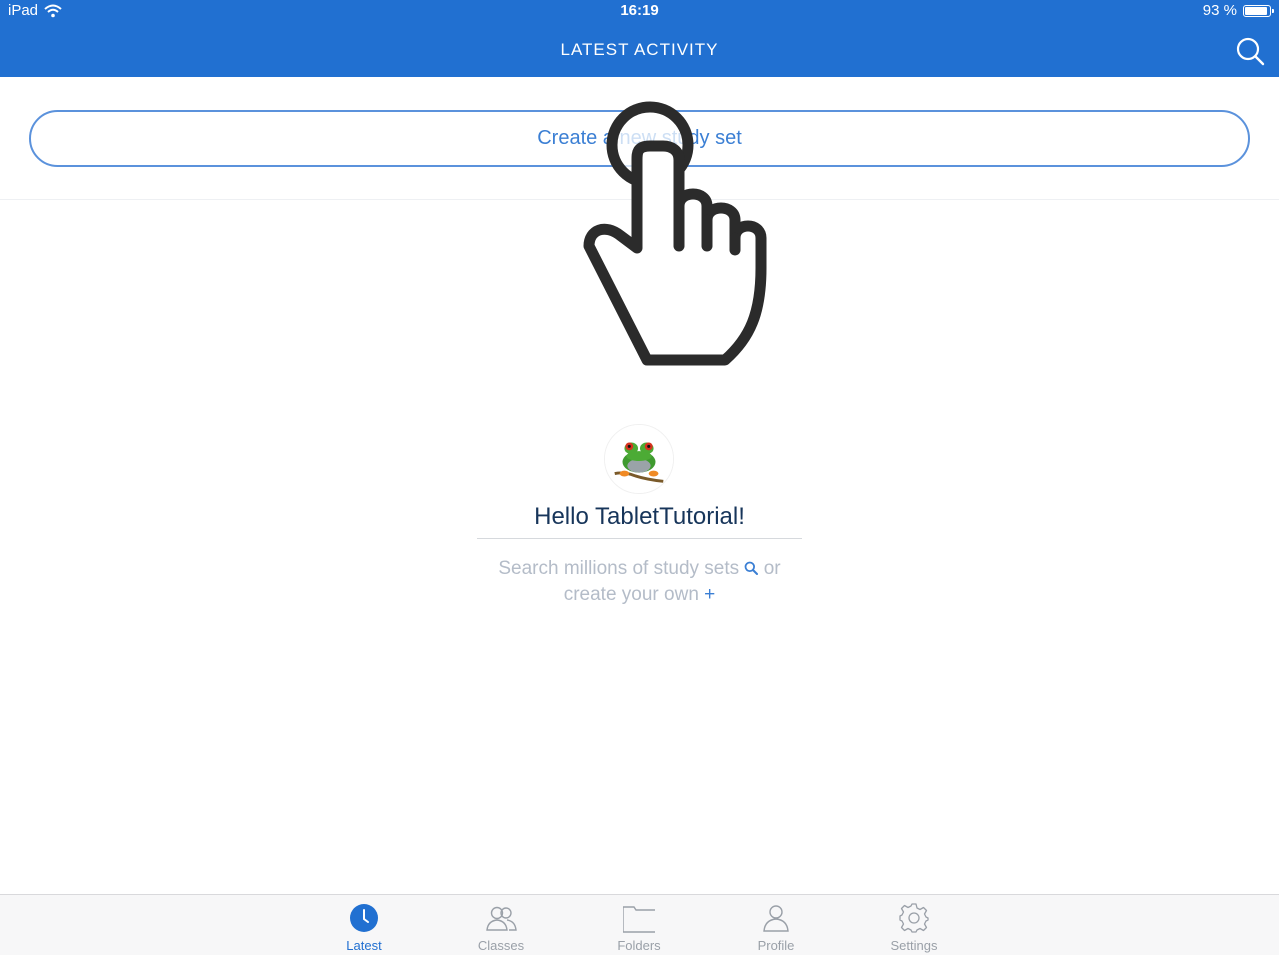  What do you see at coordinates (619, 568) in the screenshot?
I see `hint-search-text: Search millions of study sets` at bounding box center [619, 568].